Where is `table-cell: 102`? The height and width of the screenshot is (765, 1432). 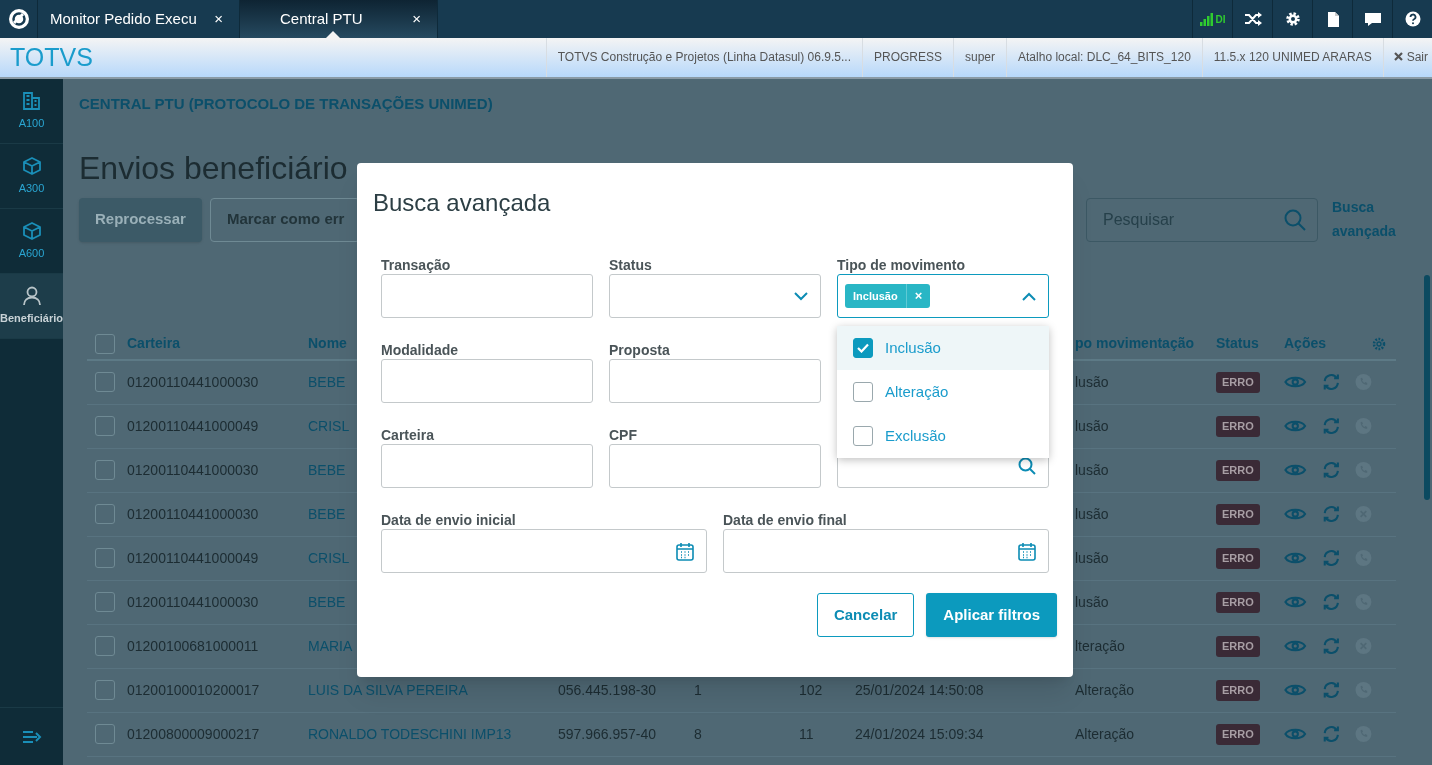 table-cell: 102 is located at coordinates (811, 689).